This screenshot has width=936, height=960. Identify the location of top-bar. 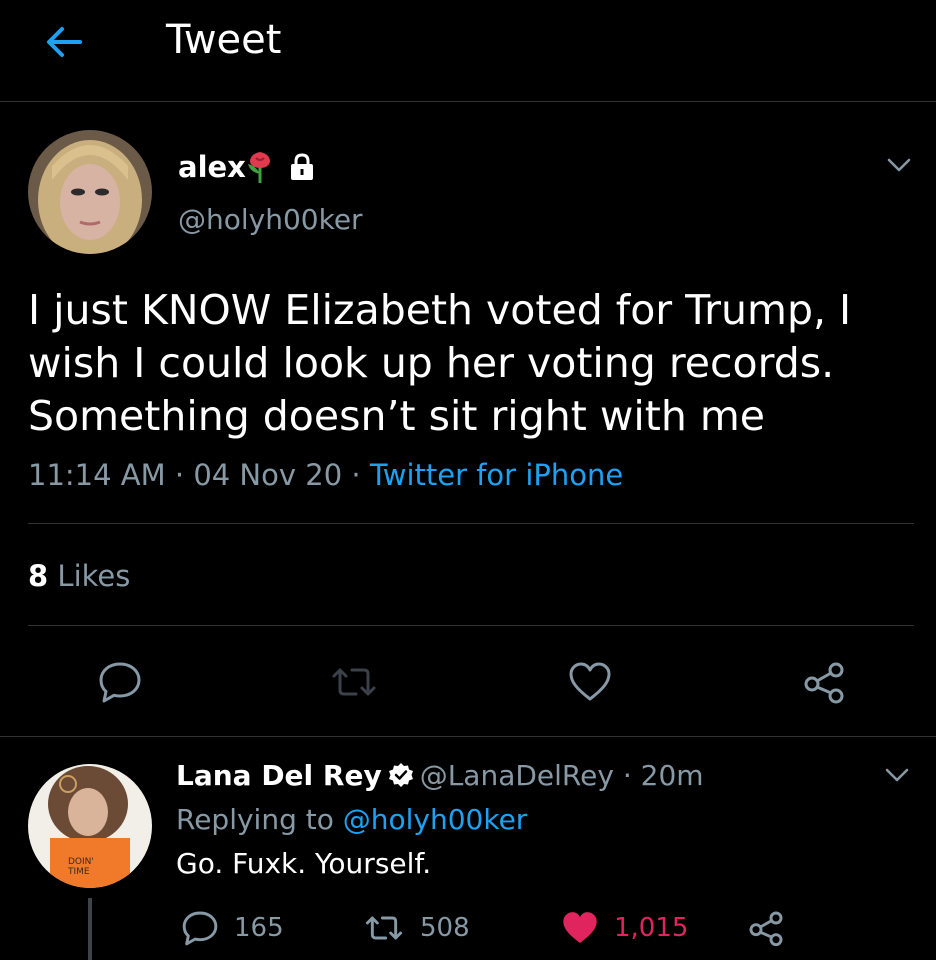
(468, 51).